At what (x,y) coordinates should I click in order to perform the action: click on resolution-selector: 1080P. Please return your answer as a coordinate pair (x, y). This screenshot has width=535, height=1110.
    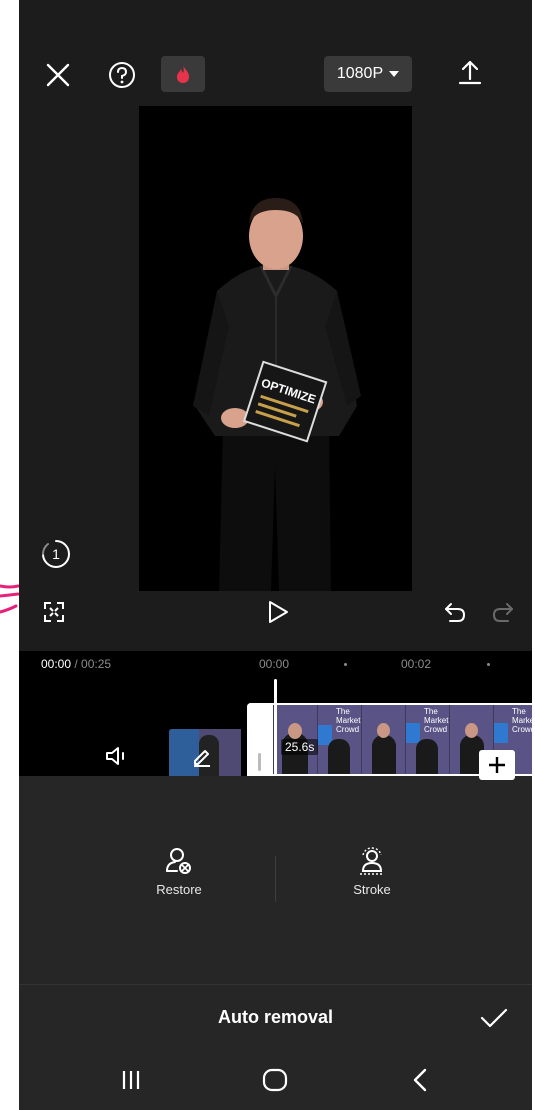
    Looking at the image, I should click on (368, 74).